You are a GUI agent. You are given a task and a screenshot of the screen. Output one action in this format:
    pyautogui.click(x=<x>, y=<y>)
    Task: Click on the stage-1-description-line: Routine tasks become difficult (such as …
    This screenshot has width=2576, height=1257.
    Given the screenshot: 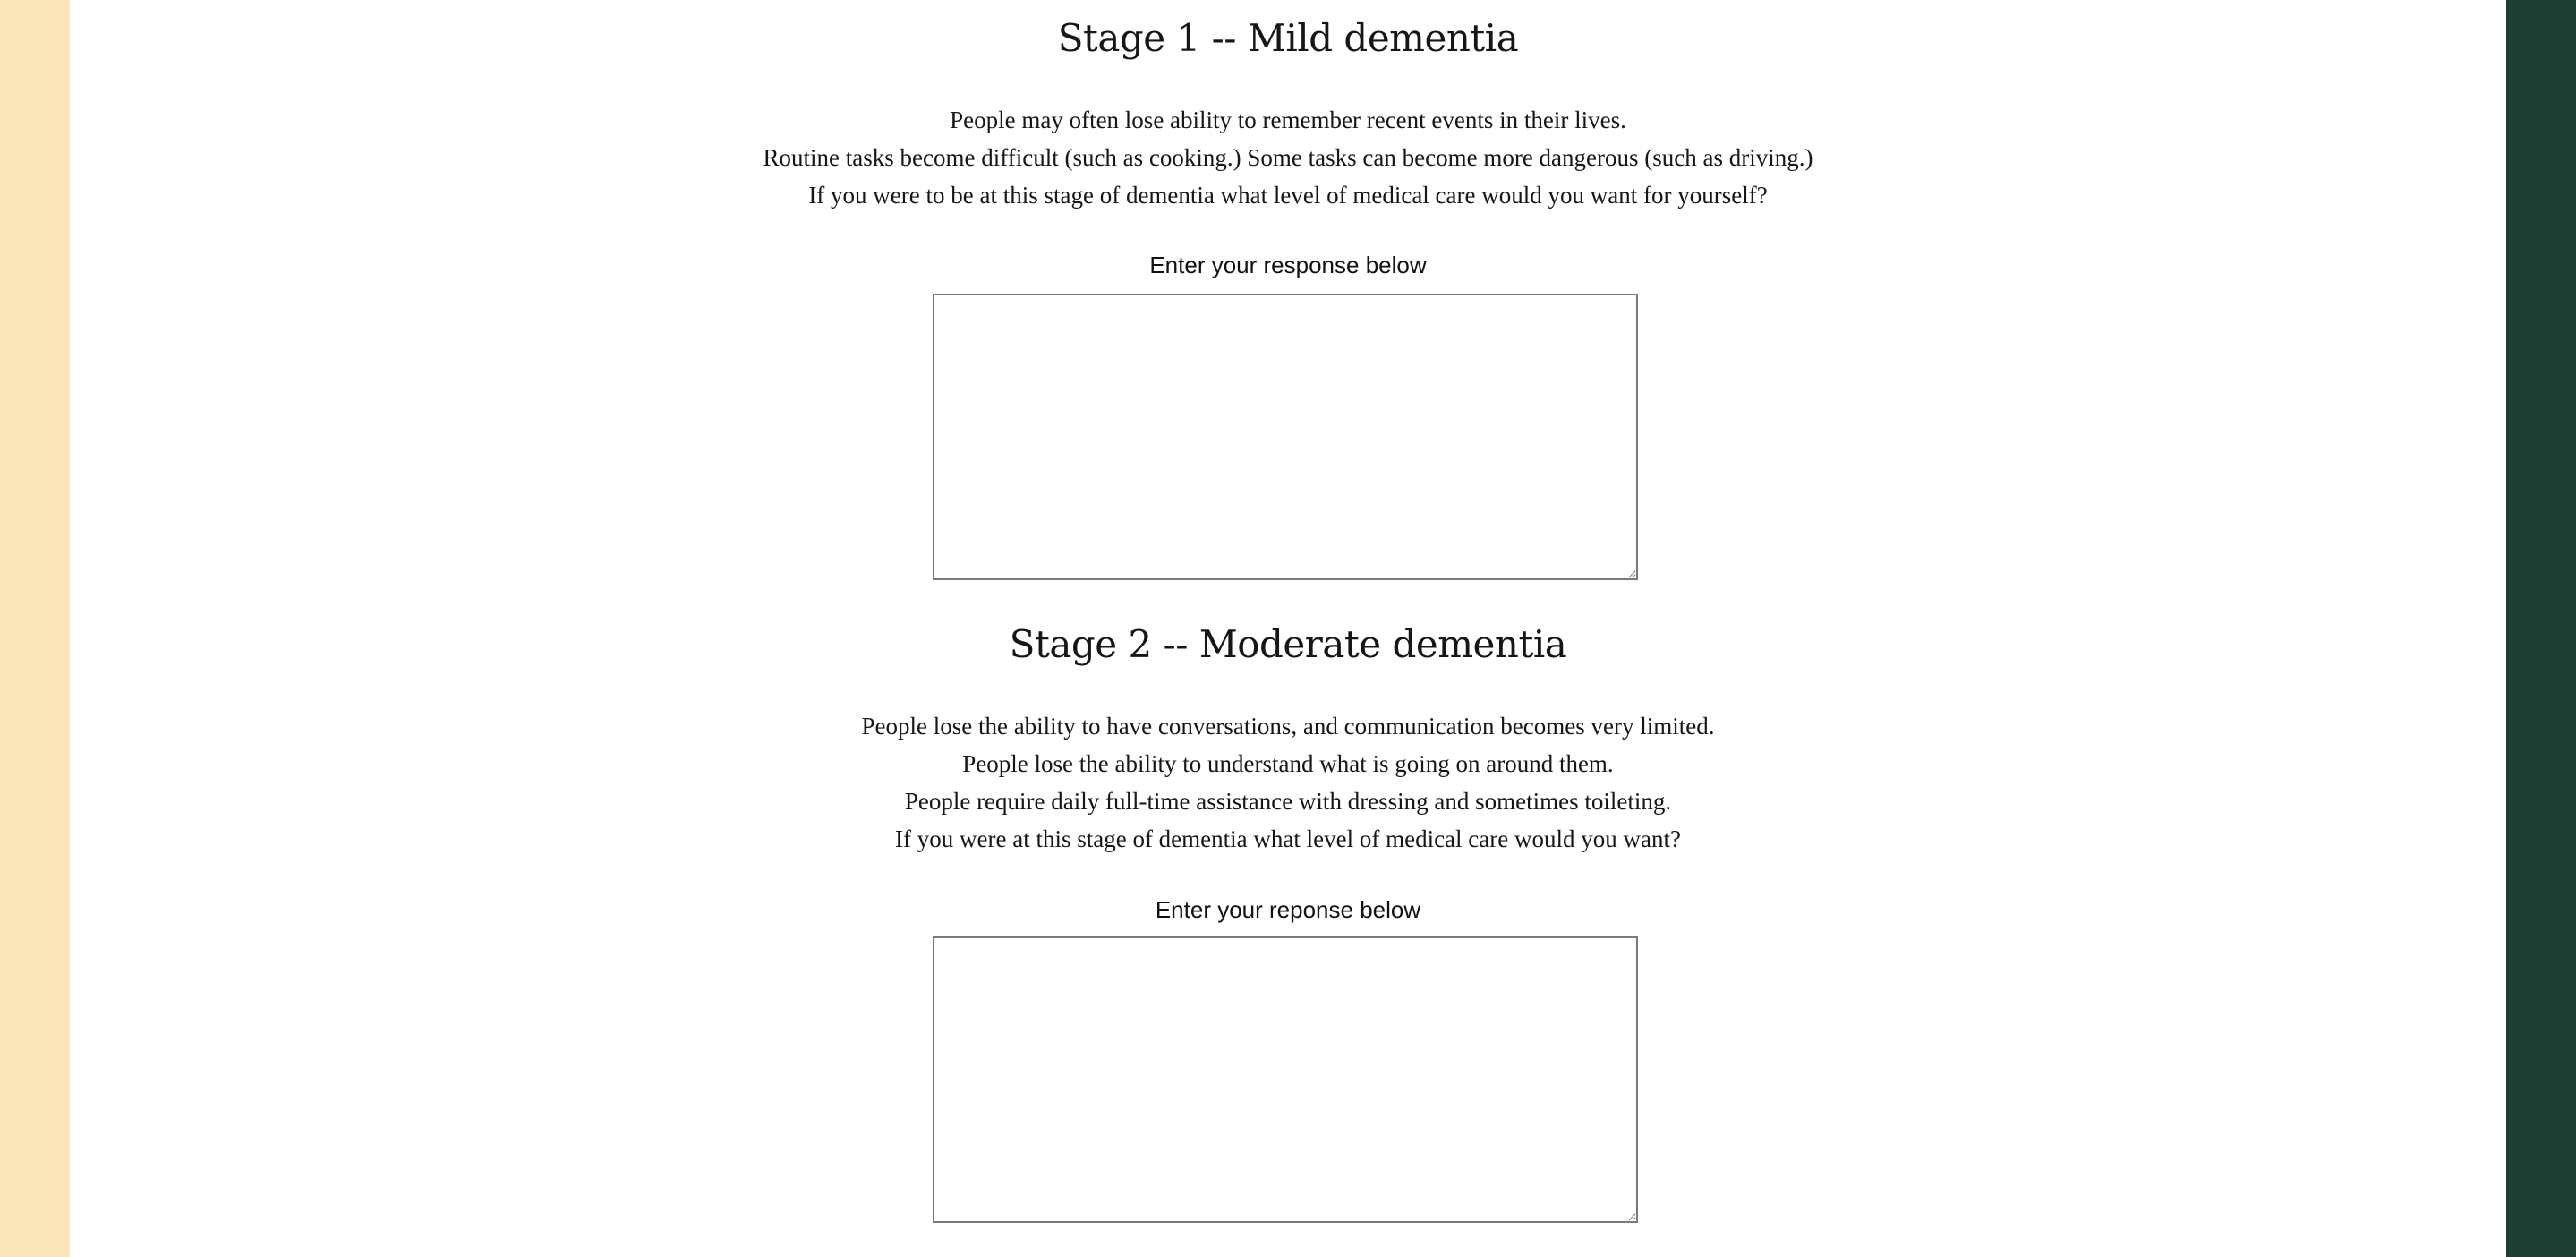 What is the action you would take?
    pyautogui.click(x=1288, y=157)
    